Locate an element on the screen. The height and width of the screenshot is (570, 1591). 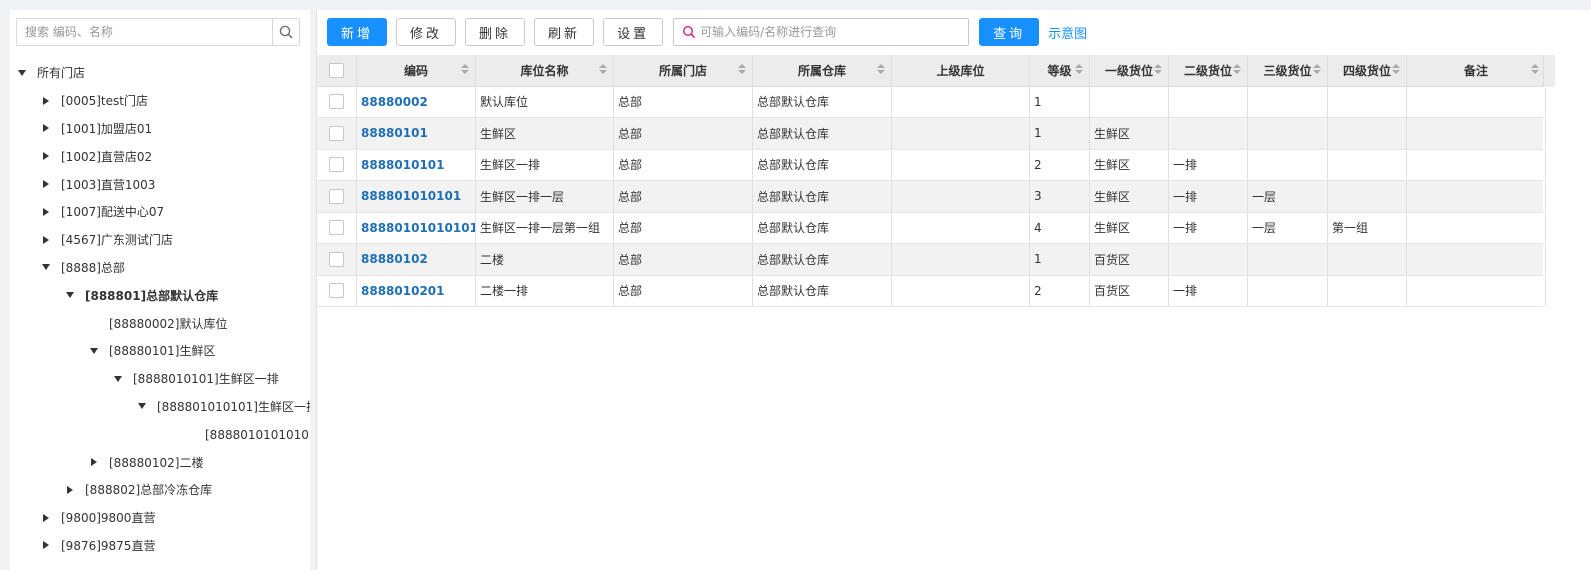
tree-node: 所有门店 is located at coordinates (160, 73).